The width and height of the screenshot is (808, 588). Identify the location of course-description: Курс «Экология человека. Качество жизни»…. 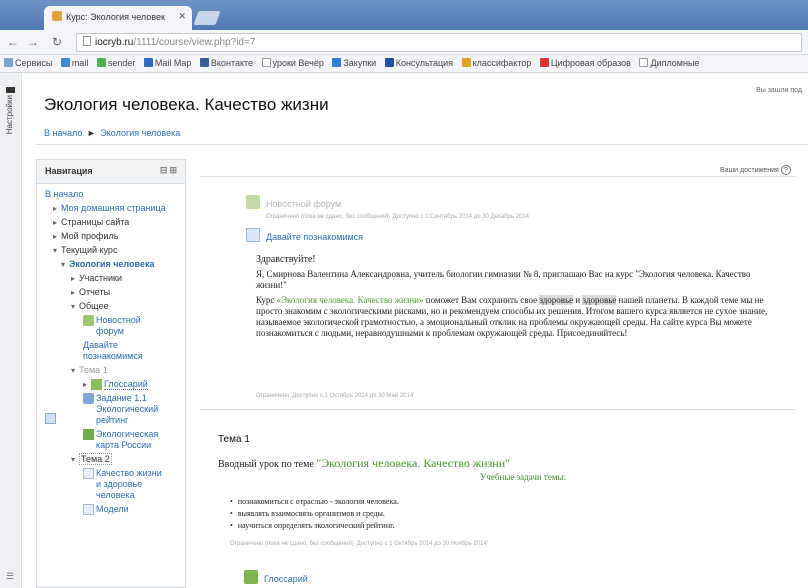
(512, 316).